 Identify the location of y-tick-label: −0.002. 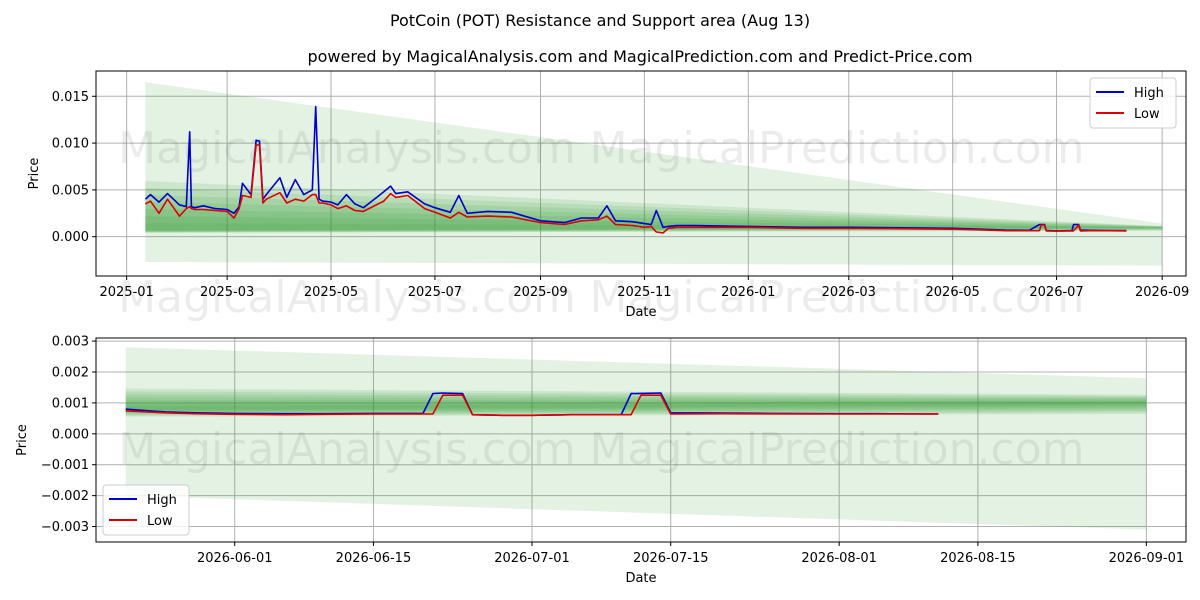
(65, 496).